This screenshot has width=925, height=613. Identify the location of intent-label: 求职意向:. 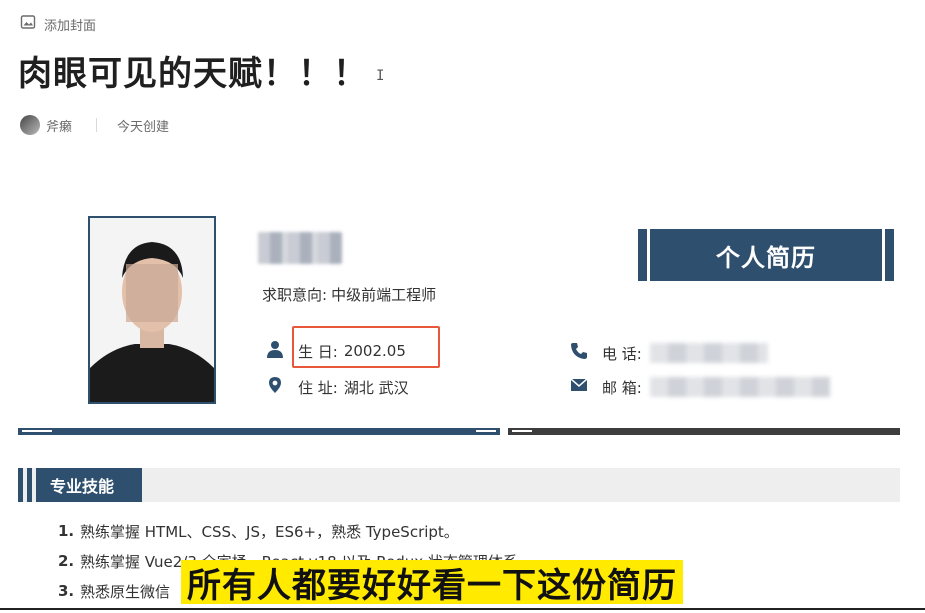
(295, 295).